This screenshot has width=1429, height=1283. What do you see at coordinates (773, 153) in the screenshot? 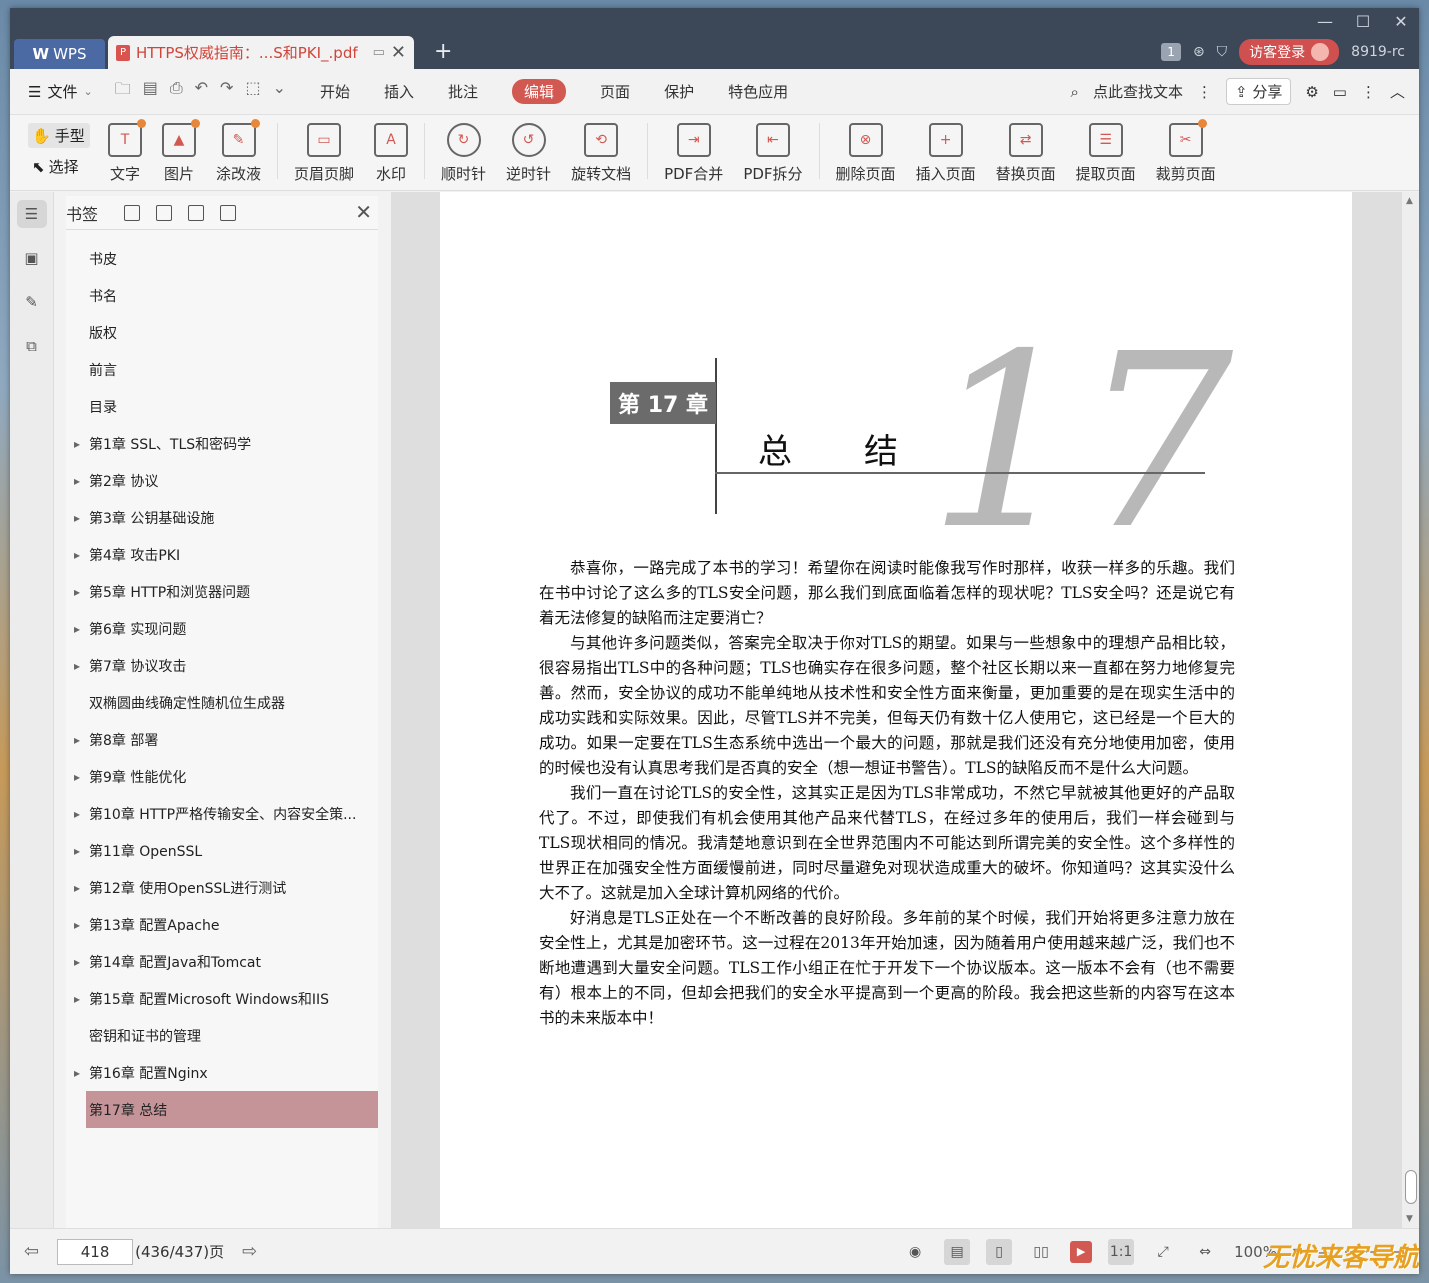
I see `pdf-split-button: ⇤ PDF拆分` at bounding box center [773, 153].